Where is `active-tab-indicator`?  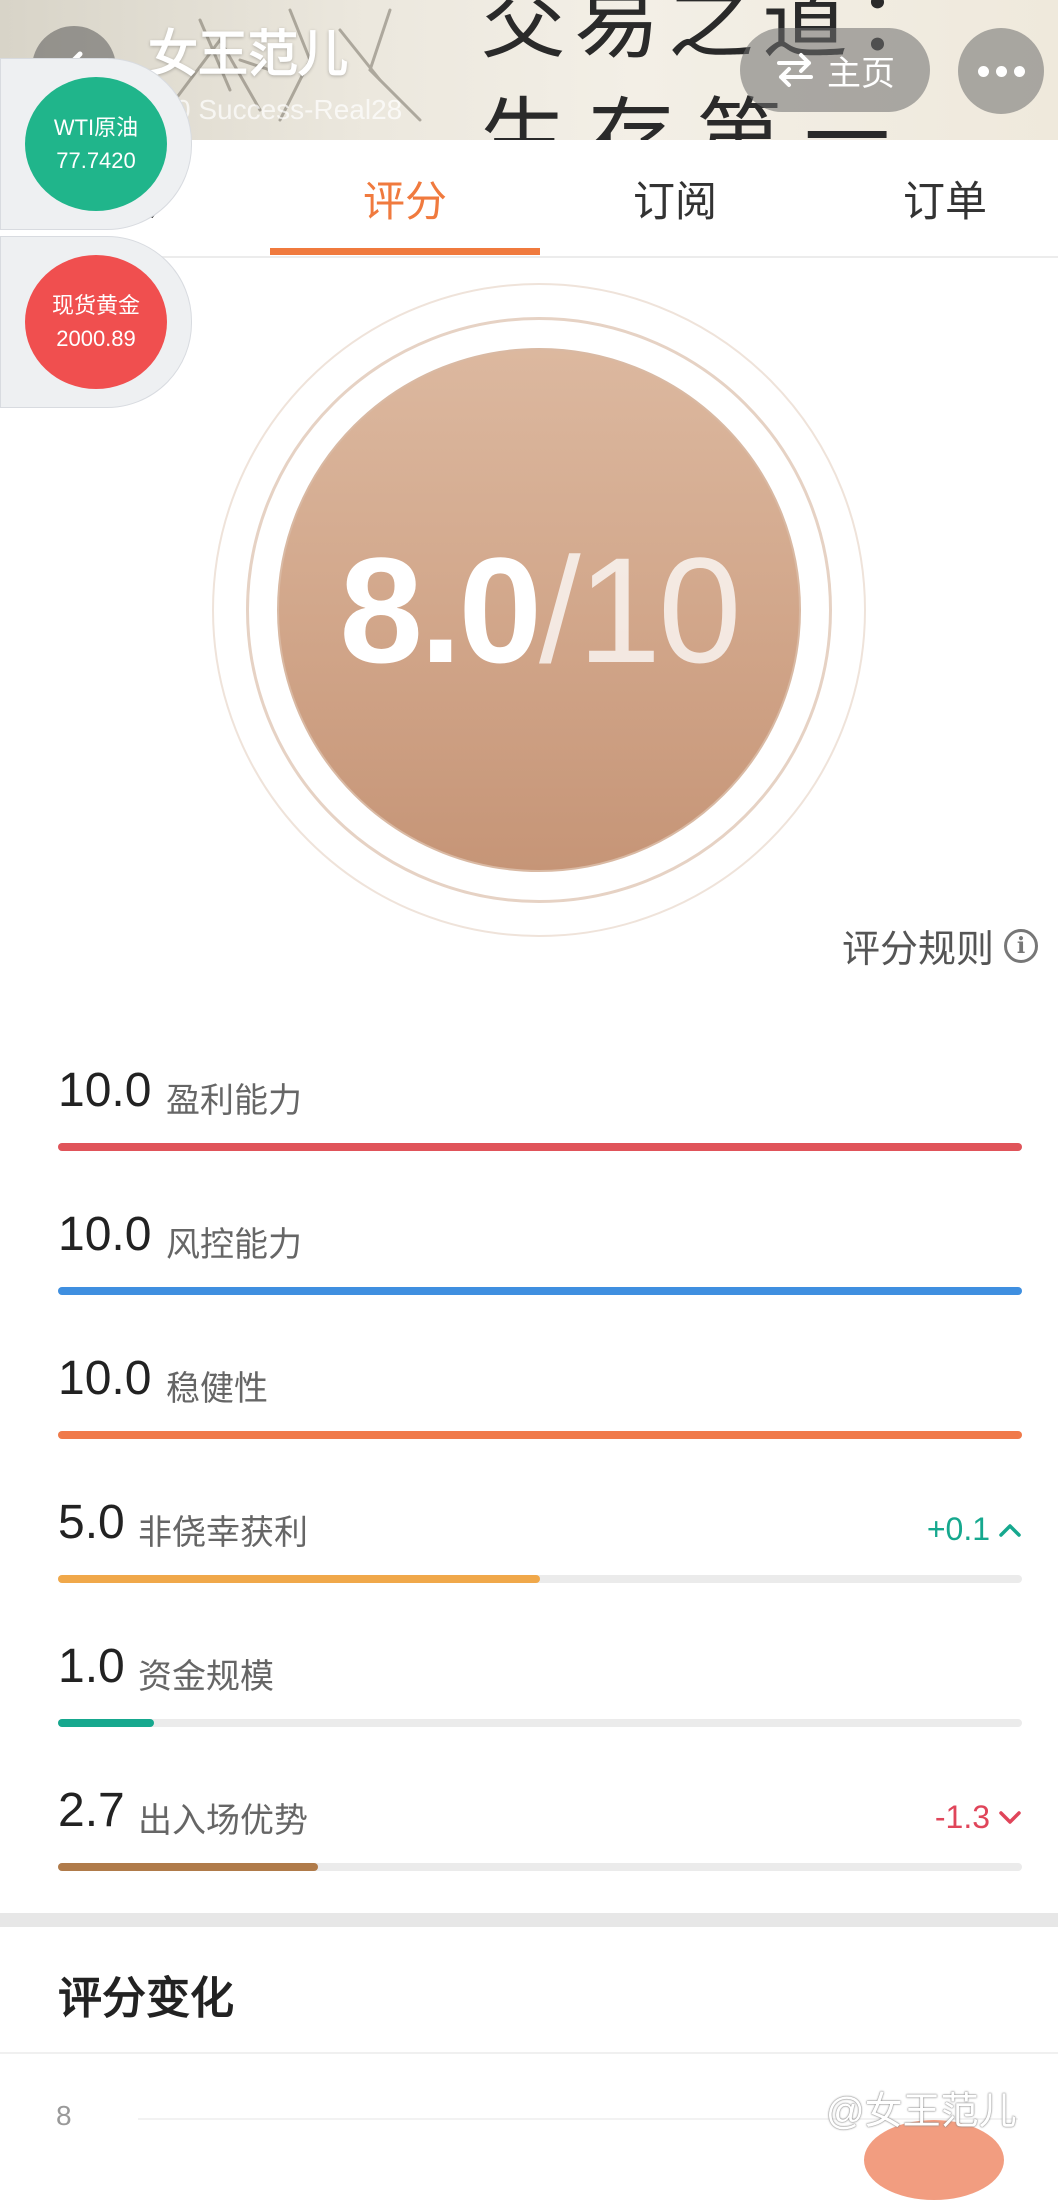
active-tab-indicator is located at coordinates (405, 251).